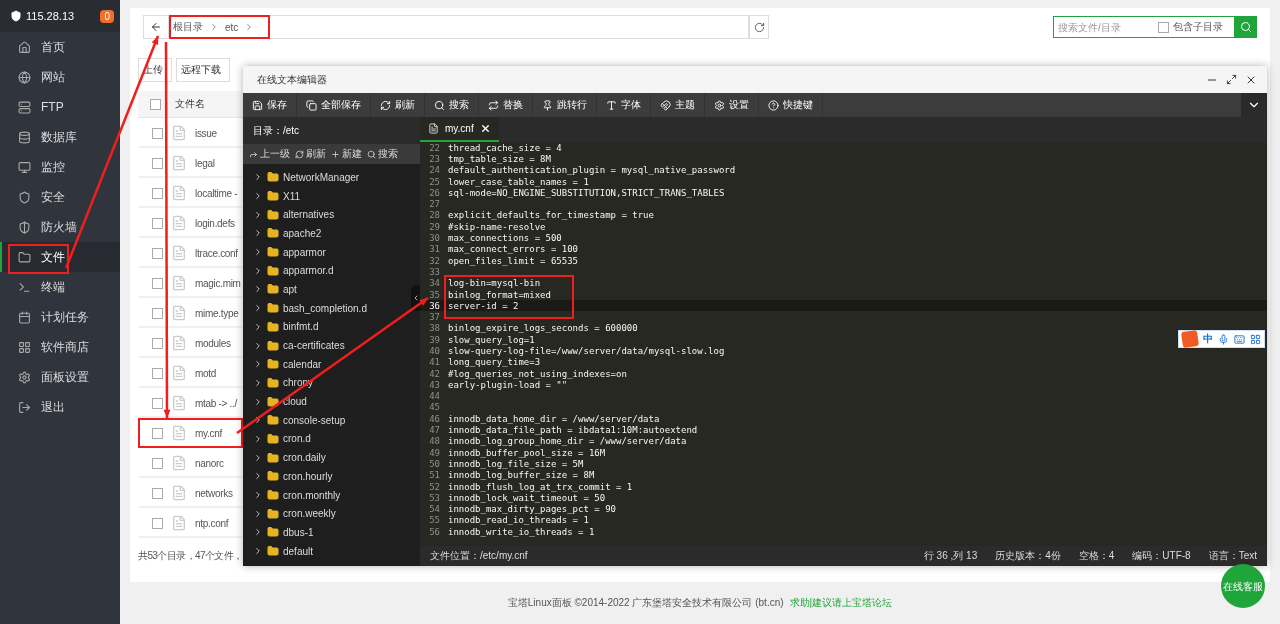  Describe the element at coordinates (60, 197) in the screenshot. I see `sidebar-item: 安全` at that location.